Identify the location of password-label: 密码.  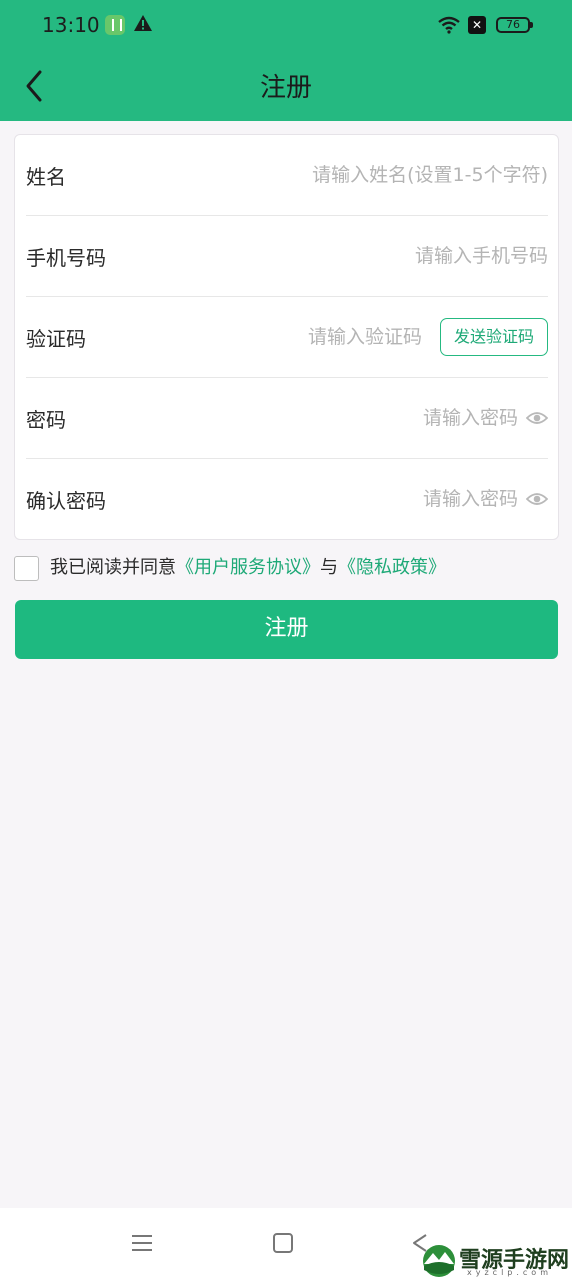
(46, 420).